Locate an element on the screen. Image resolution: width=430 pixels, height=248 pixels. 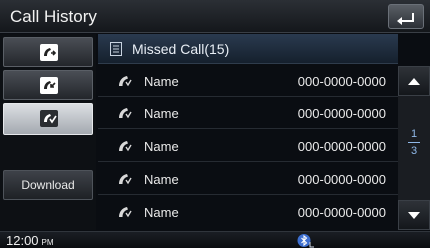
outgoing-calls-button is located at coordinates (48, 52).